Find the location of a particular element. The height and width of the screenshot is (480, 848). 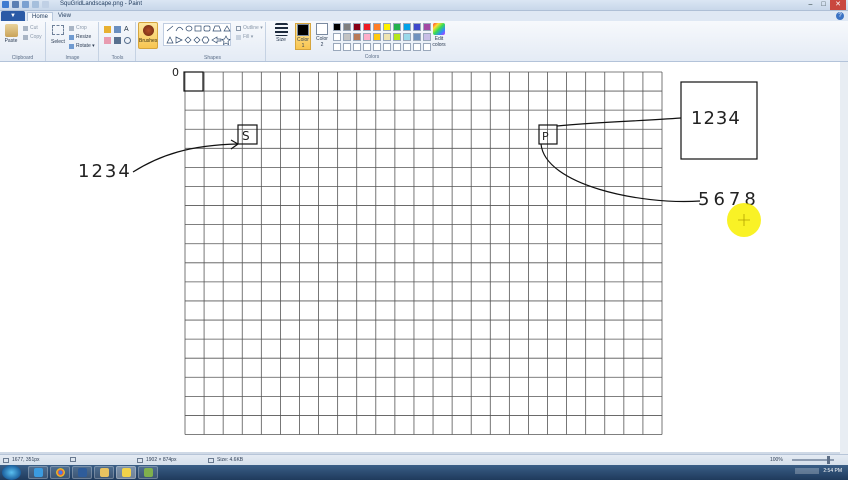

select-button: Select is located at coordinates (58, 42).